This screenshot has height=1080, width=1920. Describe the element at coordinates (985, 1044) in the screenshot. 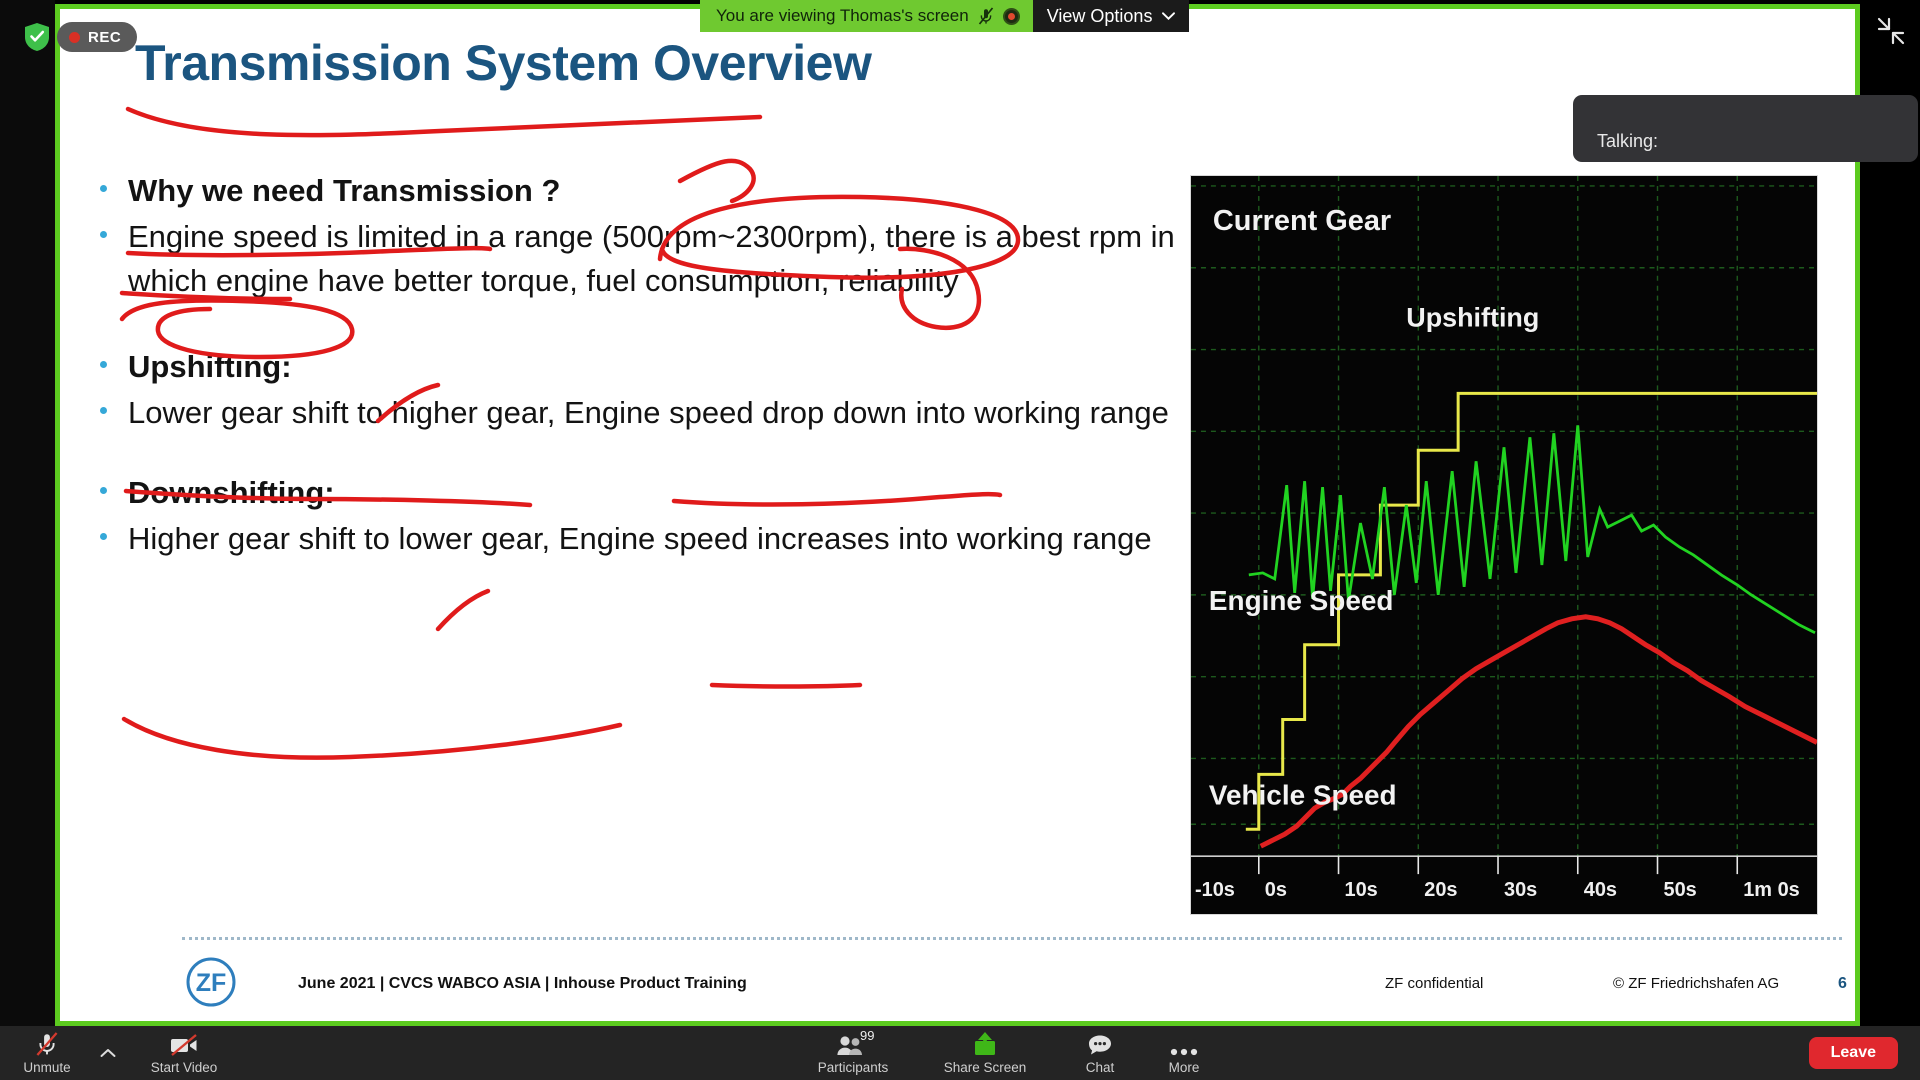

I see `share-screen-icon` at that location.